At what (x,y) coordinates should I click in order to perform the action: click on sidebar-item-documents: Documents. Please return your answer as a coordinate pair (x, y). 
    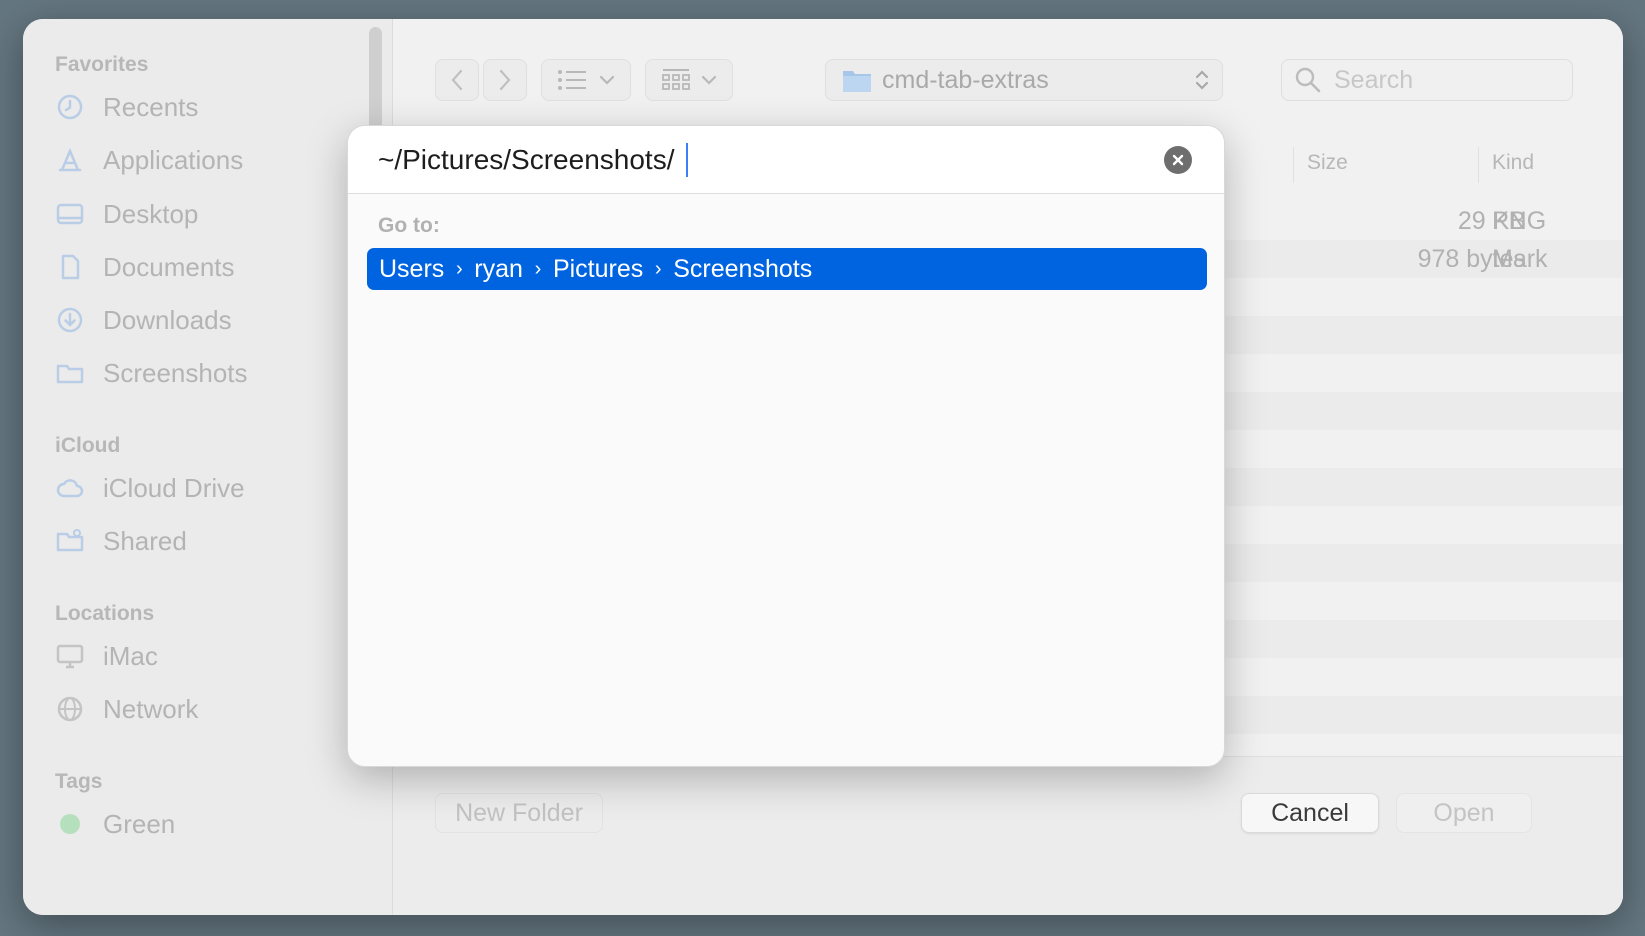
    Looking at the image, I should click on (205, 267).